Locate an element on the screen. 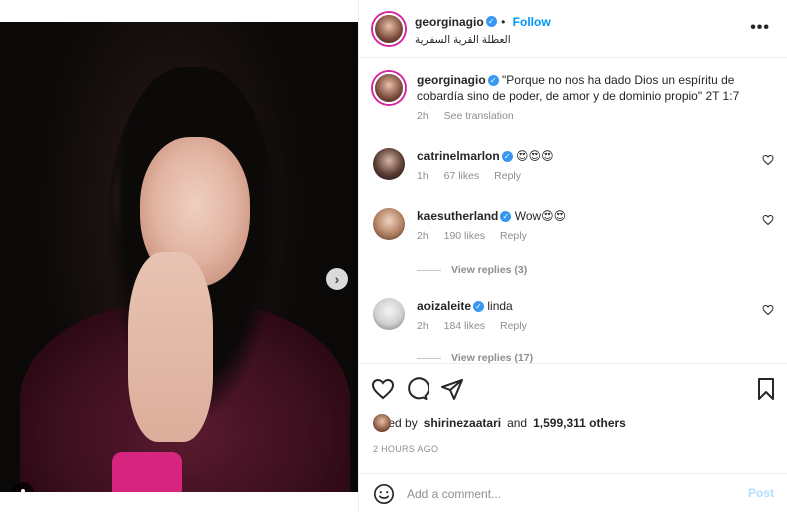  user-icon is located at coordinates (23, 490).